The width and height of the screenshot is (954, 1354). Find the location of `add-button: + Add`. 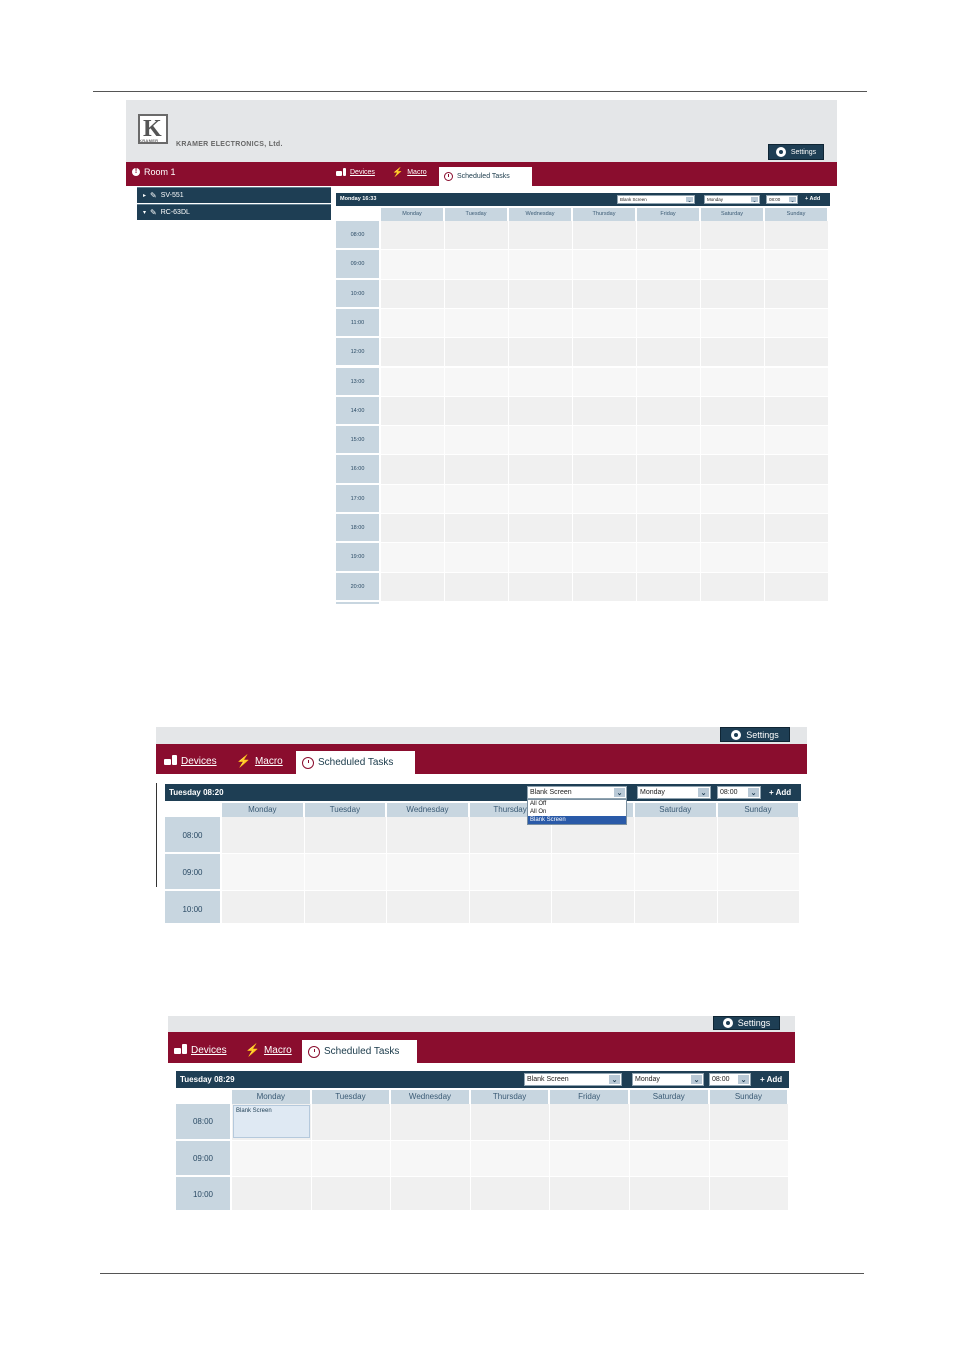

add-button: + Add is located at coordinates (812, 199).